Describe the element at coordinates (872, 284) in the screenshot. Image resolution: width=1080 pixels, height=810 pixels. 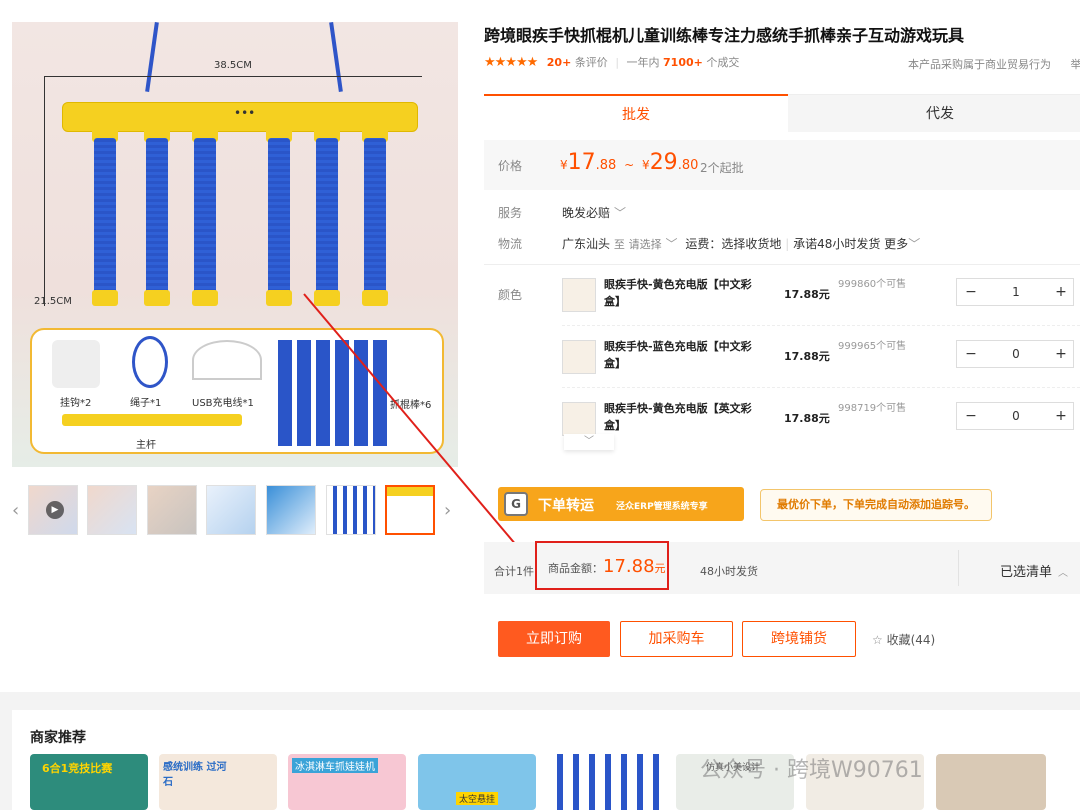
I see `variant-stock: 999860个可售` at that location.